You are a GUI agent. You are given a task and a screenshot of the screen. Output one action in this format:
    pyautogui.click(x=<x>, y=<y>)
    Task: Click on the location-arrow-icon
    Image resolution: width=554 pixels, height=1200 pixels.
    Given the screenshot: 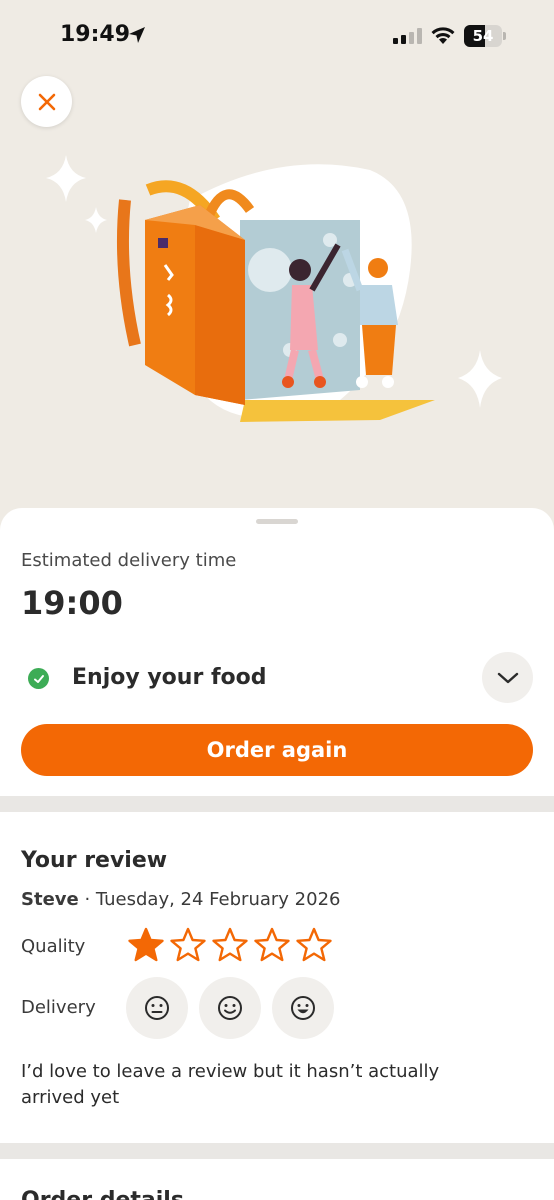 What is the action you would take?
    pyautogui.click(x=137, y=35)
    